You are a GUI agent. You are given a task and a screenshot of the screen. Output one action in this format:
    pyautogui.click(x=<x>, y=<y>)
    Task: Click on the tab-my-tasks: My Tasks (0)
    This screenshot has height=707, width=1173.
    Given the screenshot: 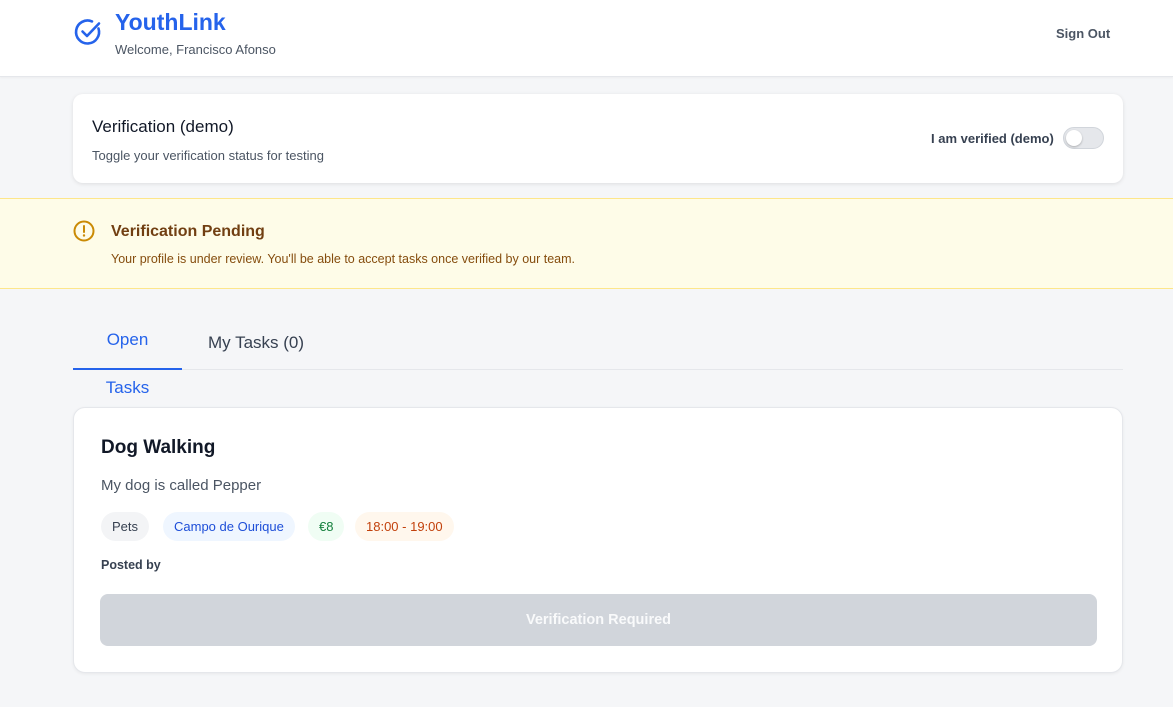 What is the action you would take?
    pyautogui.click(x=256, y=343)
    